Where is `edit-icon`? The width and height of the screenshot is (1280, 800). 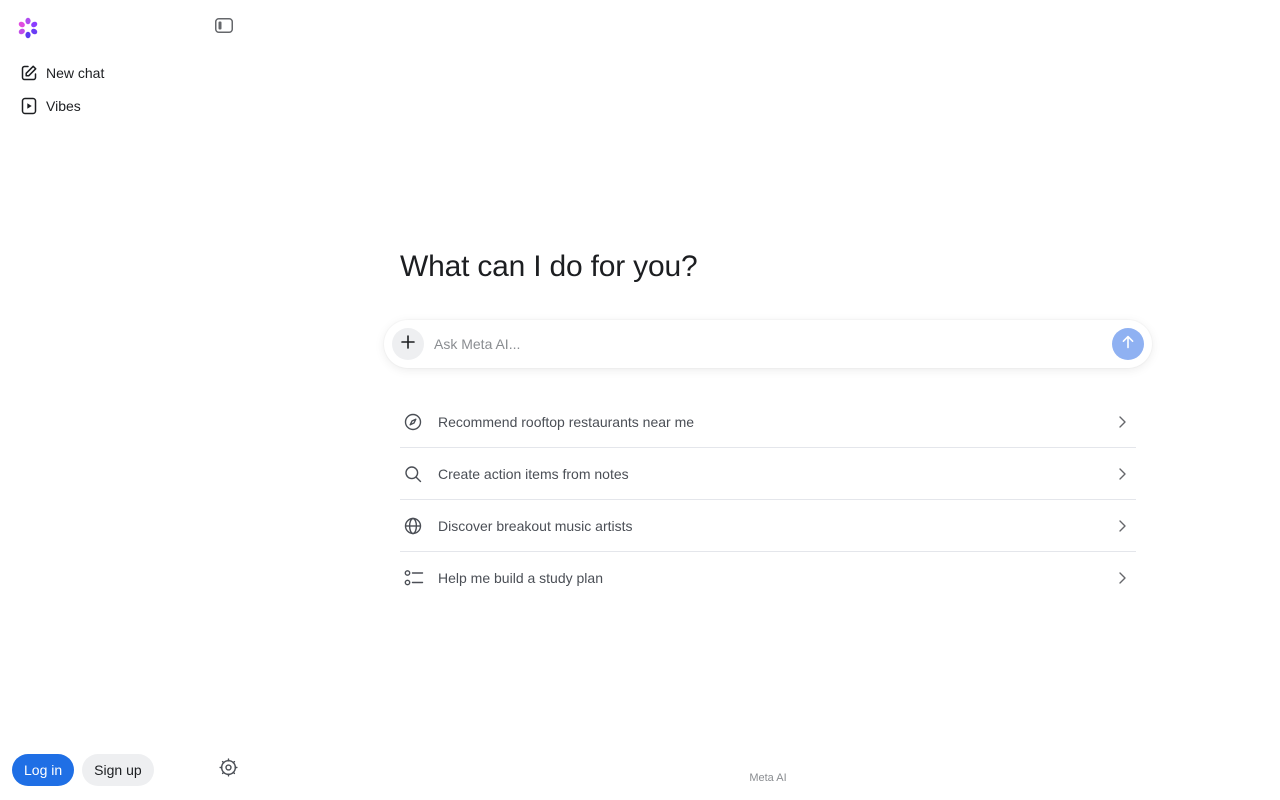
edit-icon is located at coordinates (29, 73).